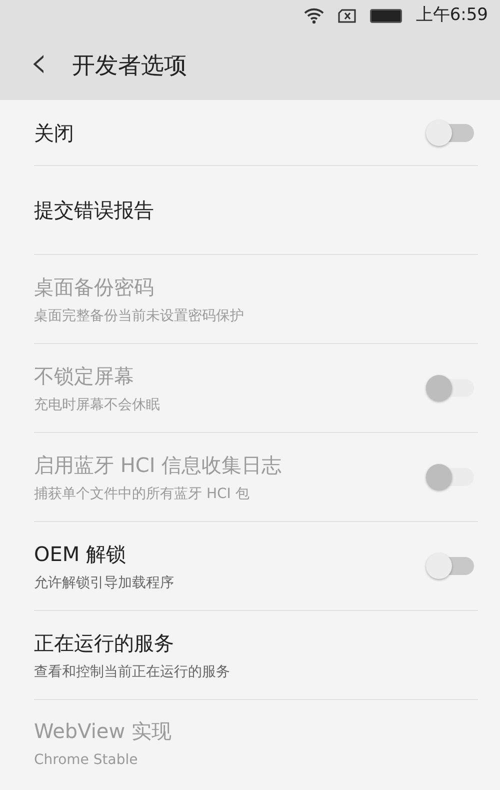  What do you see at coordinates (129, 66) in the screenshot?
I see `page-title: 开发者选项` at bounding box center [129, 66].